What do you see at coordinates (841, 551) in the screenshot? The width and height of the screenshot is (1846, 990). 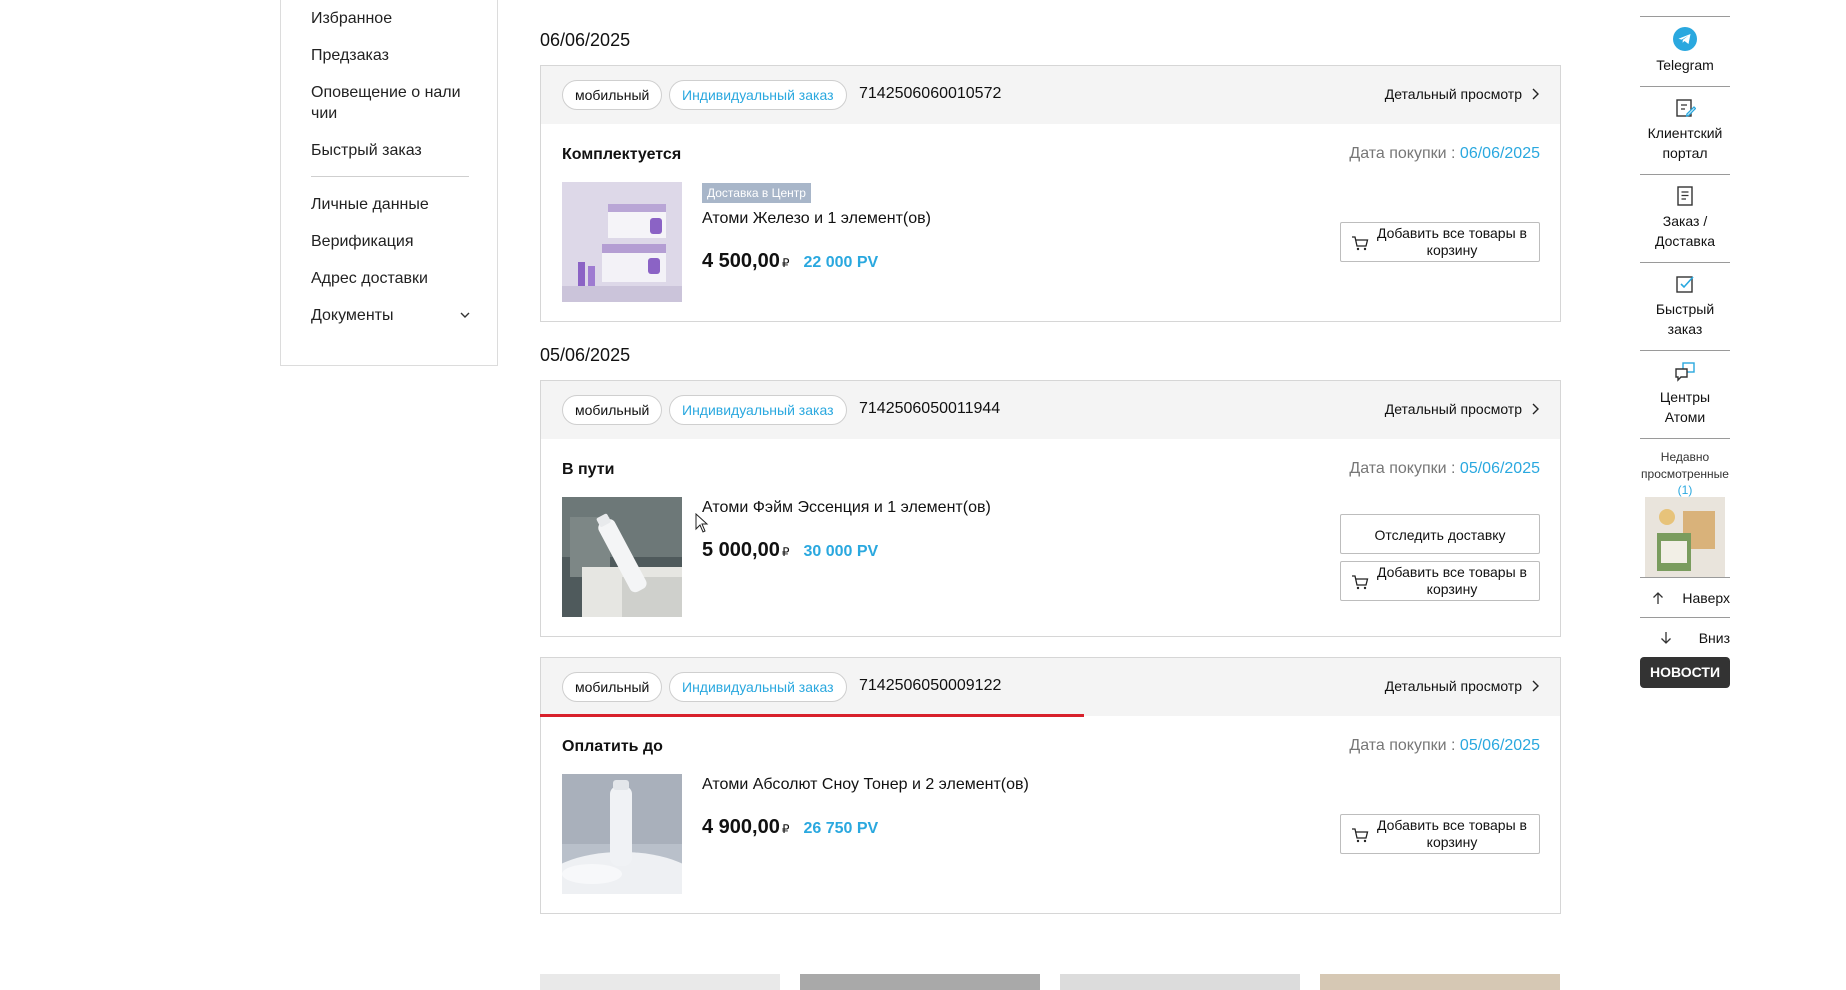 I see `pv-value: 30 000 PV` at bounding box center [841, 551].